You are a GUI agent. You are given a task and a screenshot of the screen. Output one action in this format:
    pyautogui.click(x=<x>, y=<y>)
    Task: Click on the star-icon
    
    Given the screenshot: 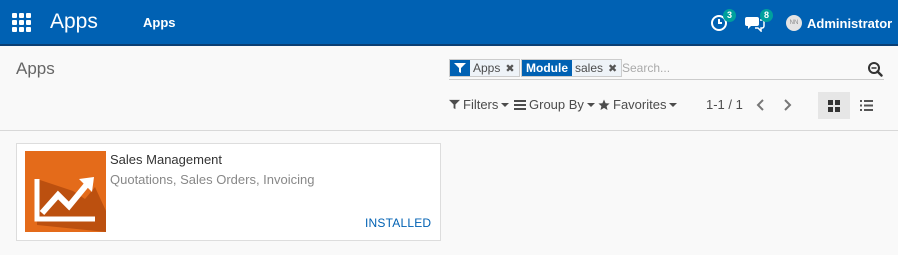 What is the action you would take?
    pyautogui.click(x=604, y=104)
    